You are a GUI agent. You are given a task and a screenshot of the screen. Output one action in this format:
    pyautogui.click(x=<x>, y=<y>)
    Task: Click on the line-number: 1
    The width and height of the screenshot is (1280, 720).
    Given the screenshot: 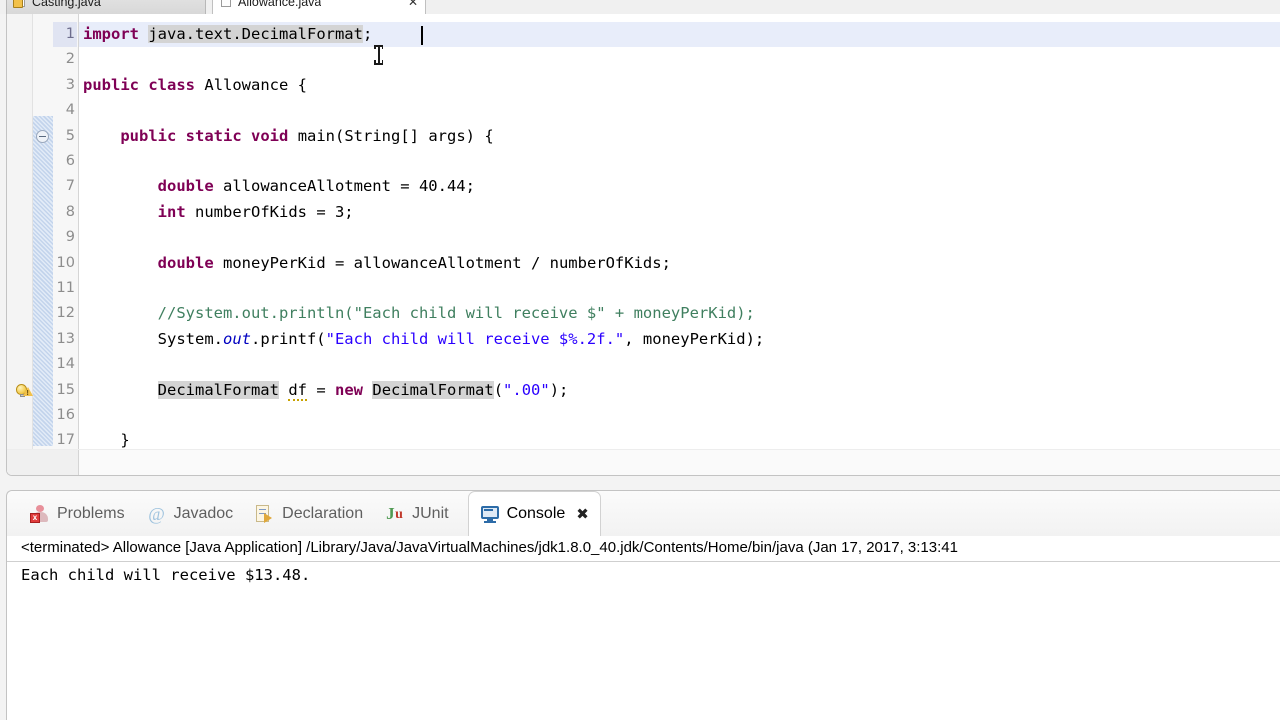 What is the action you would take?
    pyautogui.click(x=65, y=35)
    